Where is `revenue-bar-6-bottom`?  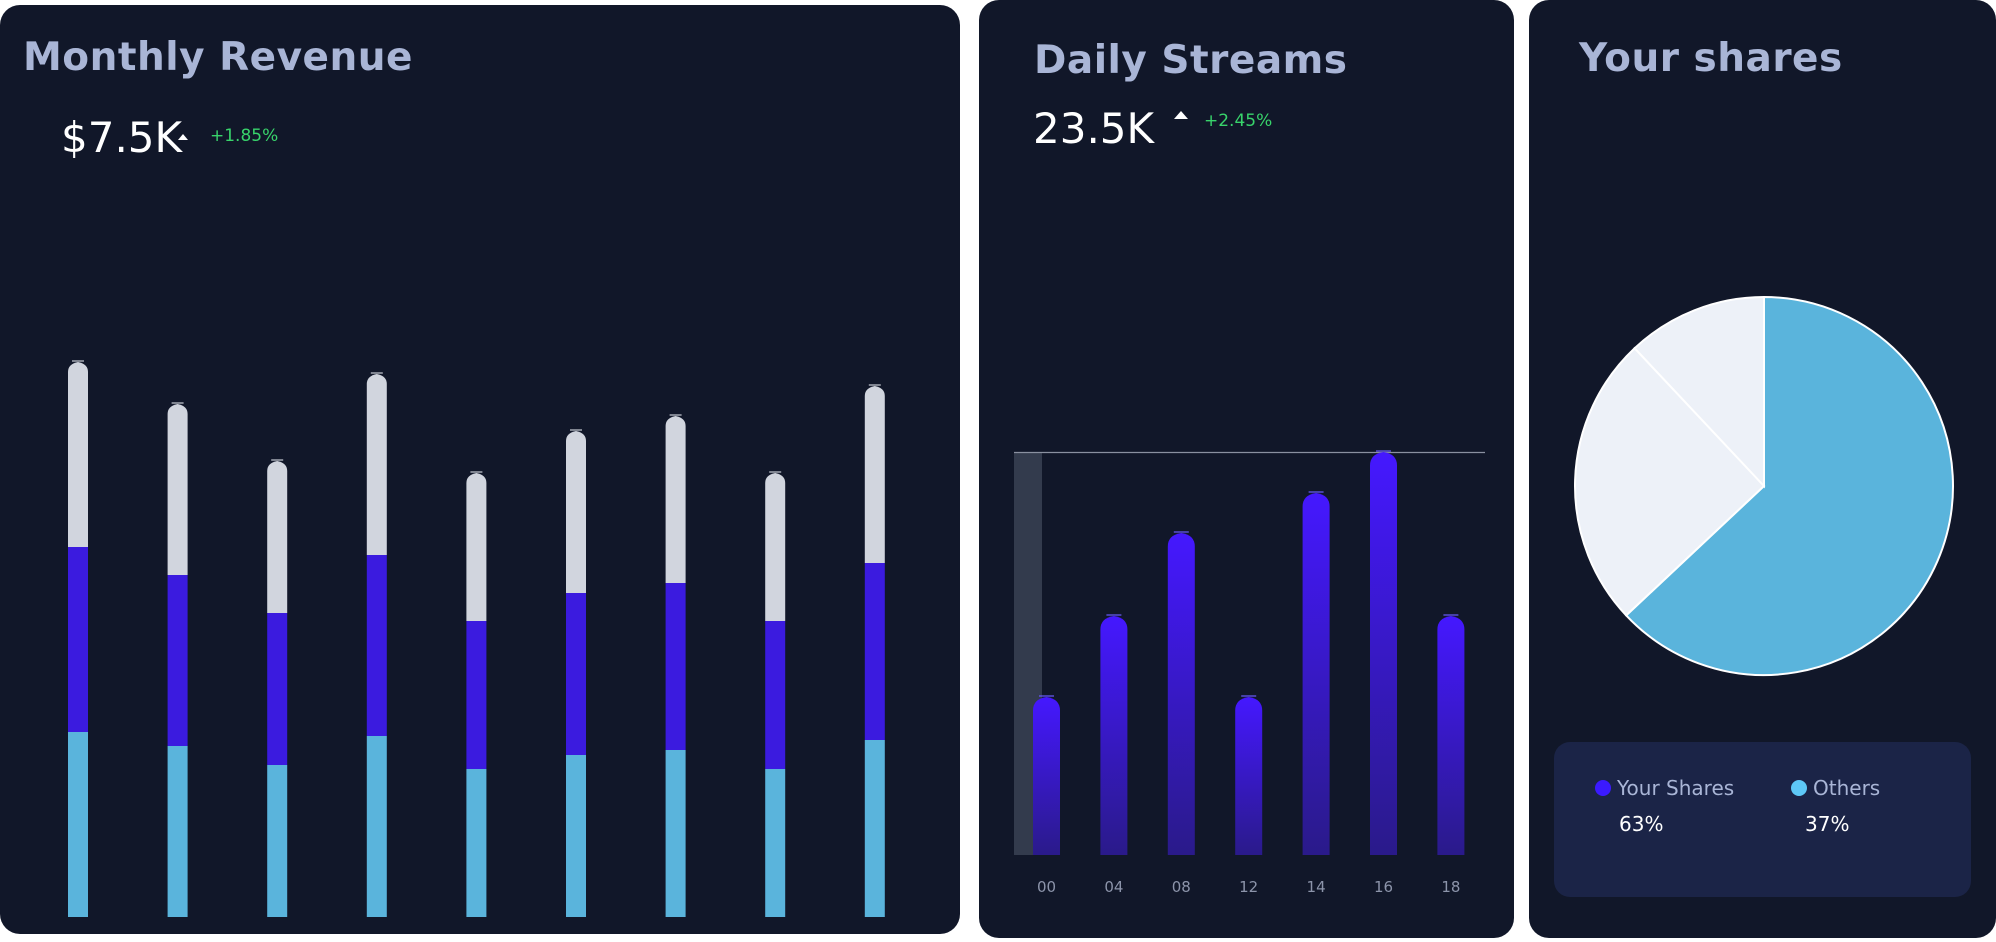
revenue-bar-6-bottom is located at coordinates (675, 833).